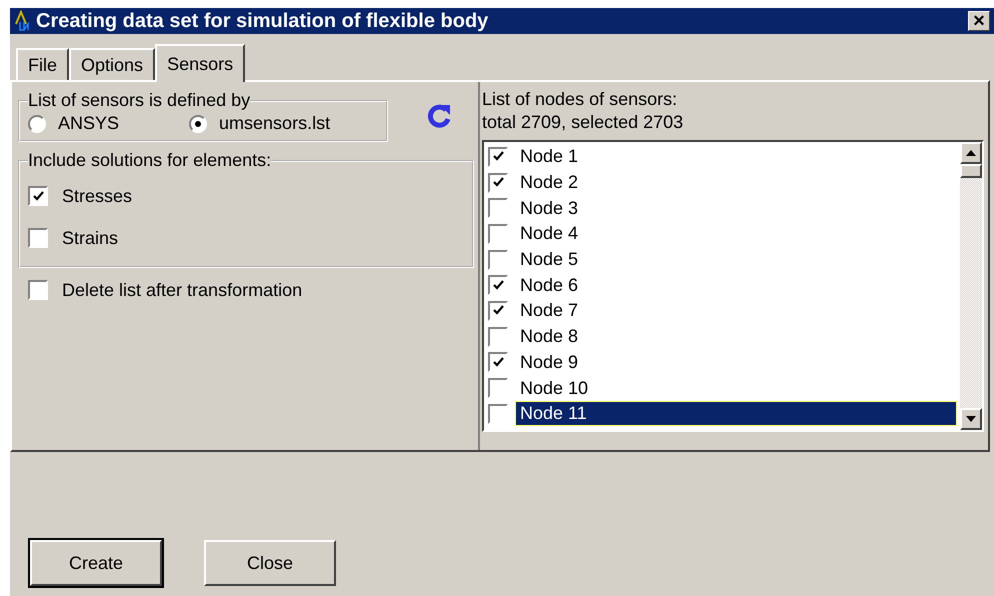 The width and height of the screenshot is (994, 596). I want to click on list-heading: List of nodes of sensors:, so click(580, 99).